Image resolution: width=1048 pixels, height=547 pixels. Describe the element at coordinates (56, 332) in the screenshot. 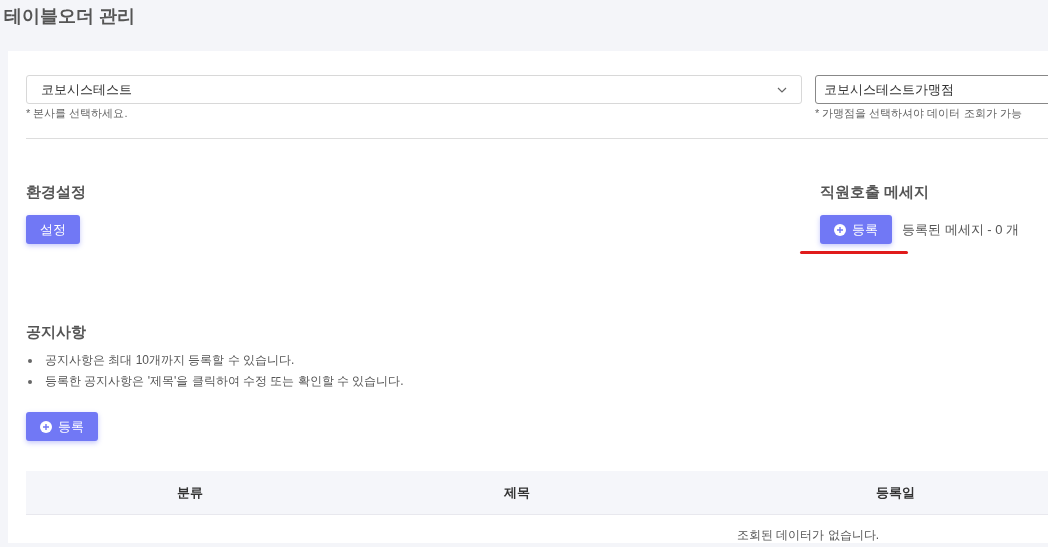

I see `section-title: 공지사항` at that location.